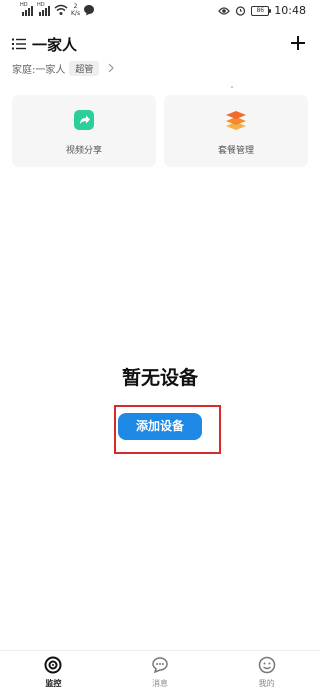 Image resolution: width=320 pixels, height=693 pixels. Describe the element at coordinates (290, 10) in the screenshot. I see `clock: 10:48` at that location.